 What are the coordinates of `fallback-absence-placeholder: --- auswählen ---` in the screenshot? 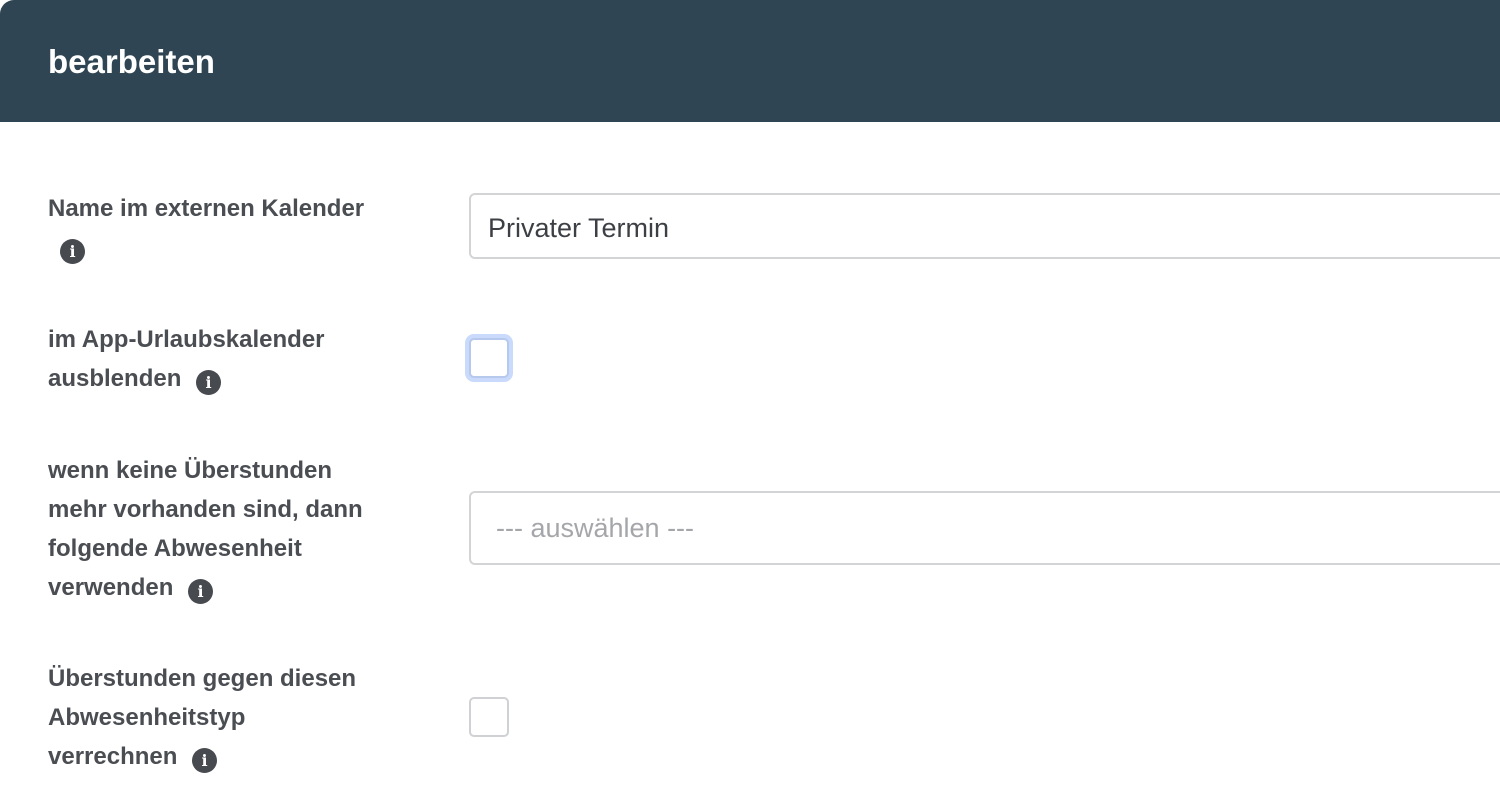 It's located at (595, 528).